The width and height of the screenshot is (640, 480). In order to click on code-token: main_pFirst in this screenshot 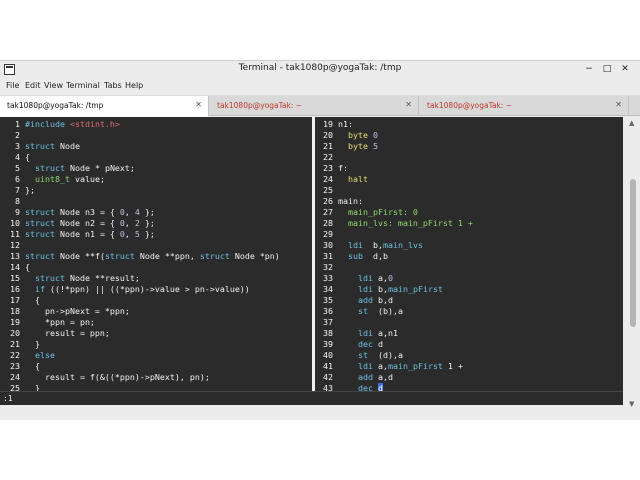, I will do `click(415, 289)`.